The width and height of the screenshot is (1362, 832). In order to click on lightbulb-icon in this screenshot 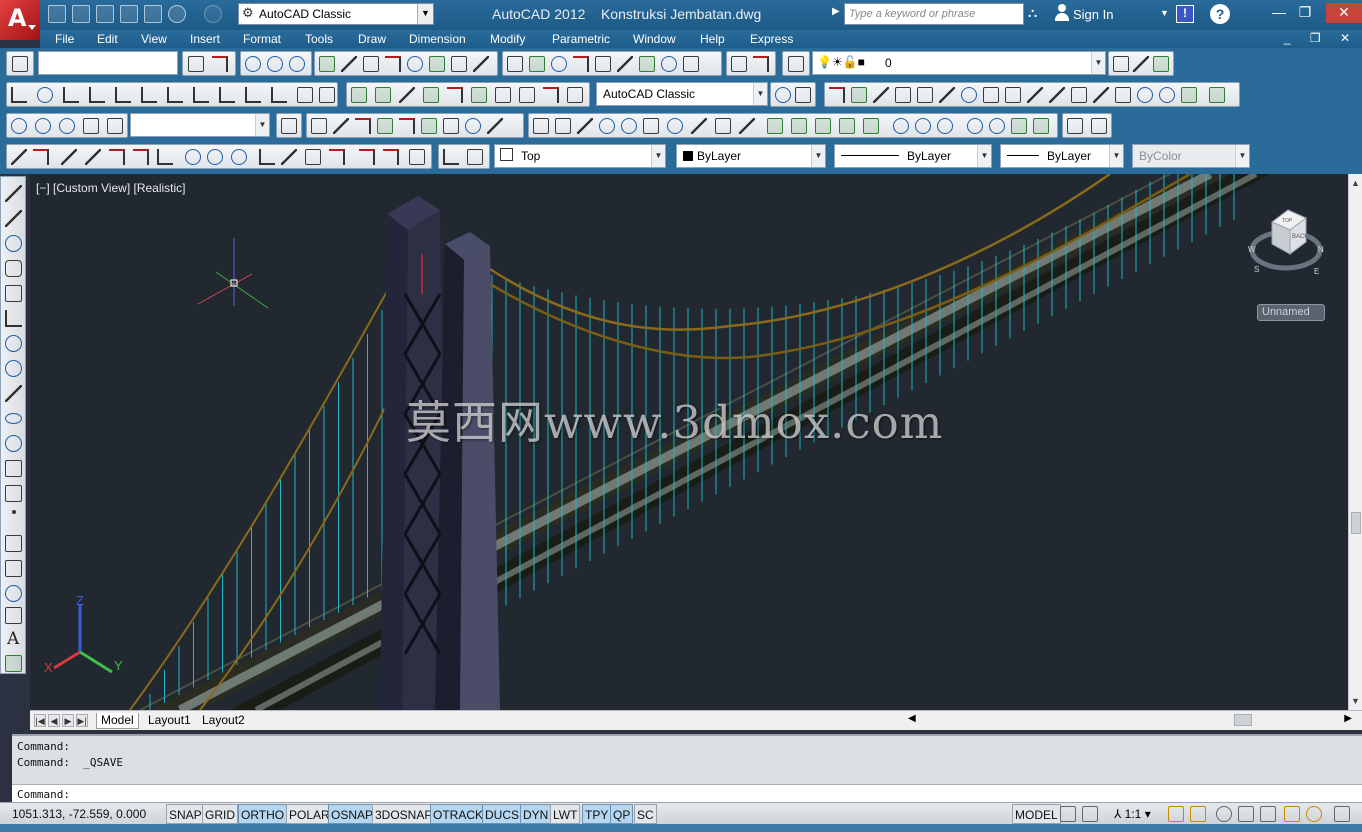, I will do `click(1314, 814)`.